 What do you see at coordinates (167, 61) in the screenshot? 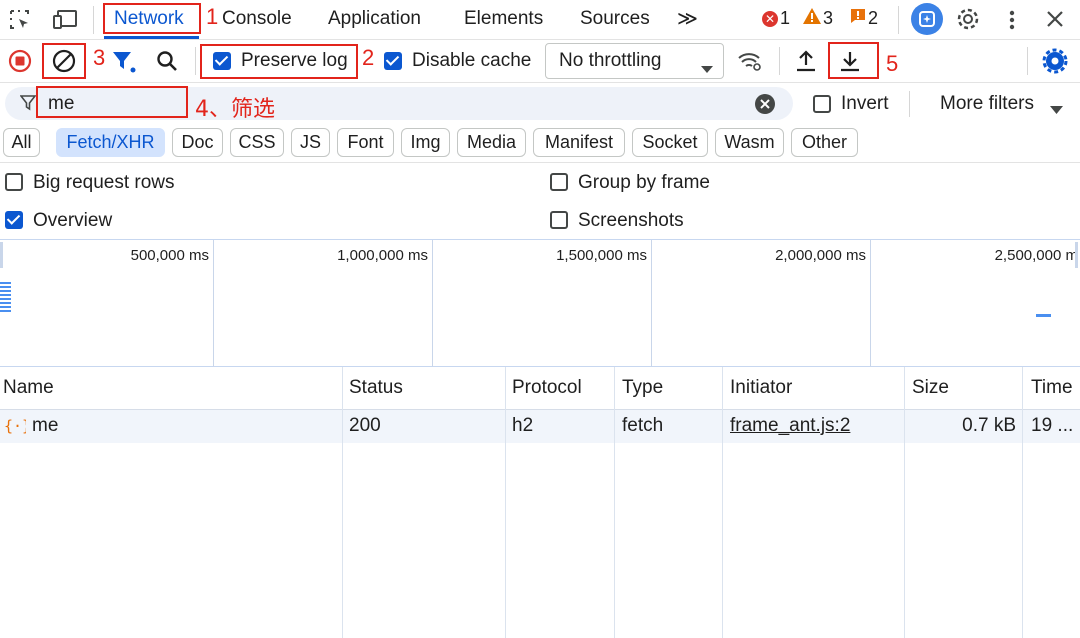
I see `search-icon` at bounding box center [167, 61].